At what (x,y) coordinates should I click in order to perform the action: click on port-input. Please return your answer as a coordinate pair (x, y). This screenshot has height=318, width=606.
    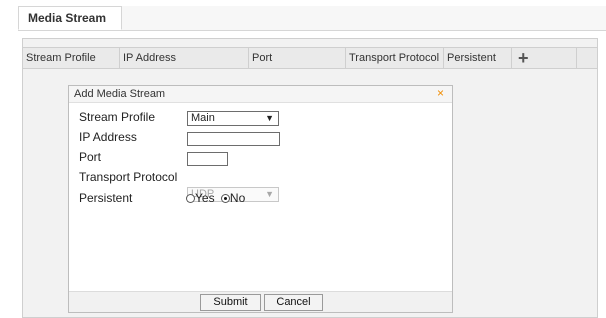
    Looking at the image, I should click on (207, 159).